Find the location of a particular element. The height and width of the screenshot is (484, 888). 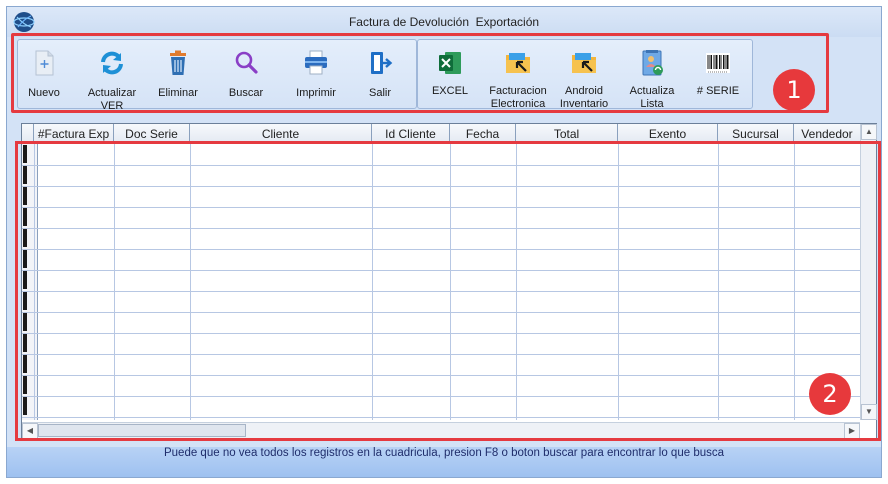

scroll-up-arrow-icon: ▲ is located at coordinates (869, 132).